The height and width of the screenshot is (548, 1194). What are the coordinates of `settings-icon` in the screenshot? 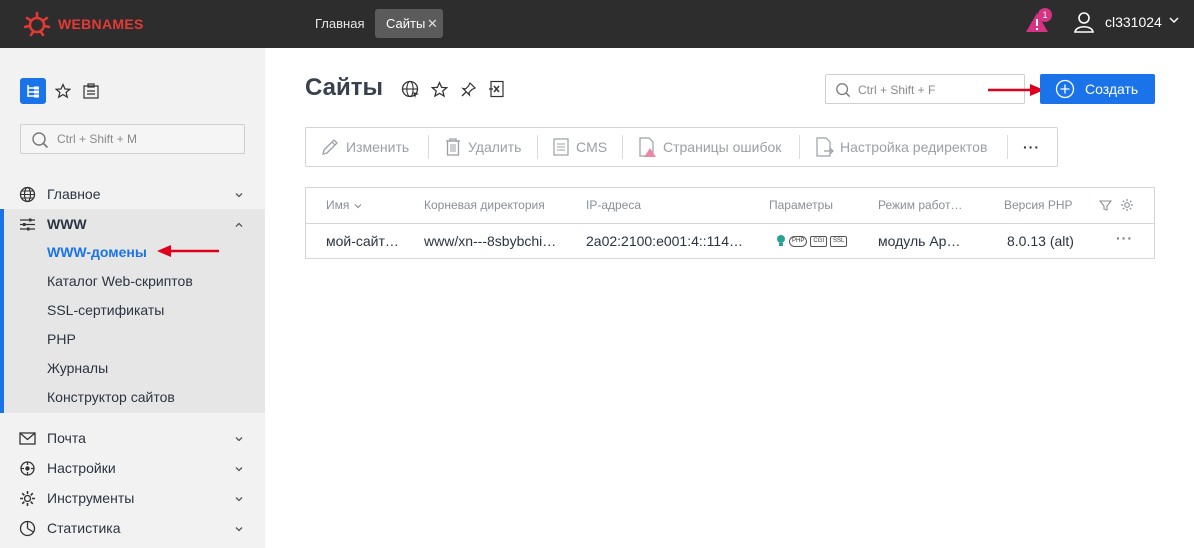 It's located at (27, 468).